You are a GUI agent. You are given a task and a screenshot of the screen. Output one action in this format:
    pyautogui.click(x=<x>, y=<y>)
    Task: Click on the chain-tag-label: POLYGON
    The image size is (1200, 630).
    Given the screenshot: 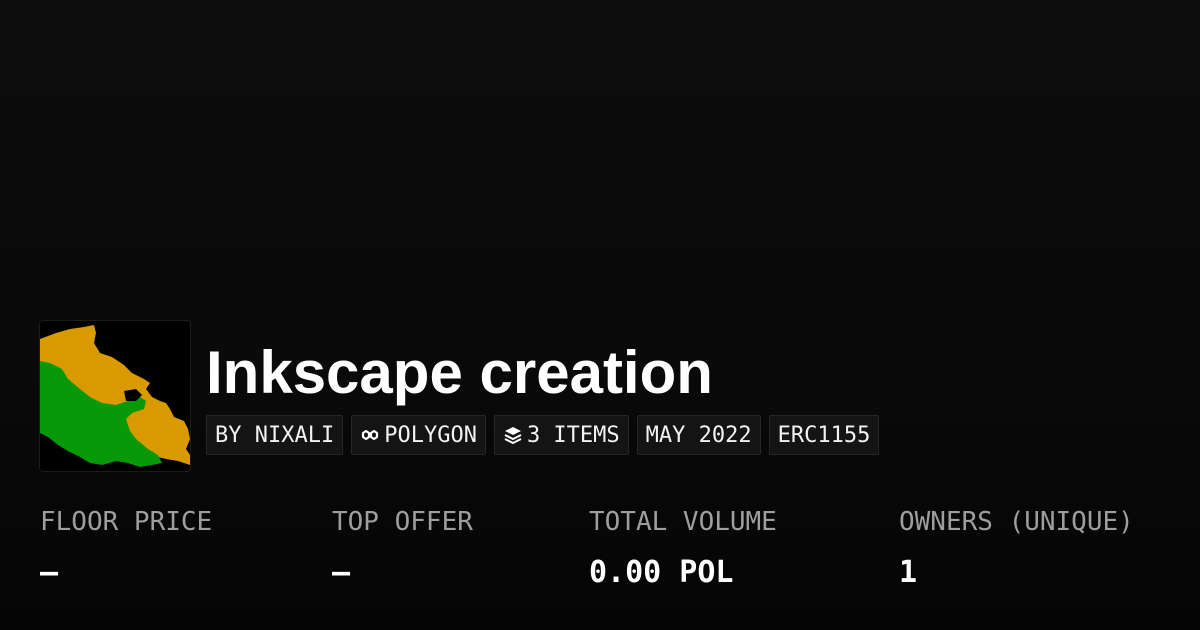 What is the action you would take?
    pyautogui.click(x=430, y=435)
    